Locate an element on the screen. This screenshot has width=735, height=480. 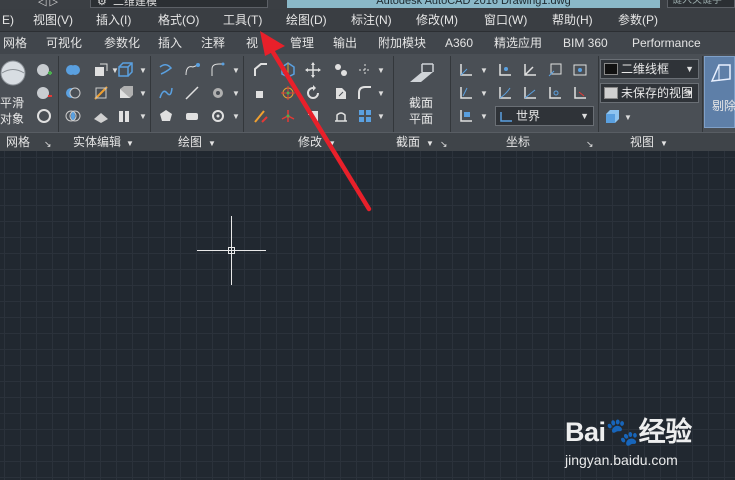
subtract-icon is located at coordinates (73, 93).